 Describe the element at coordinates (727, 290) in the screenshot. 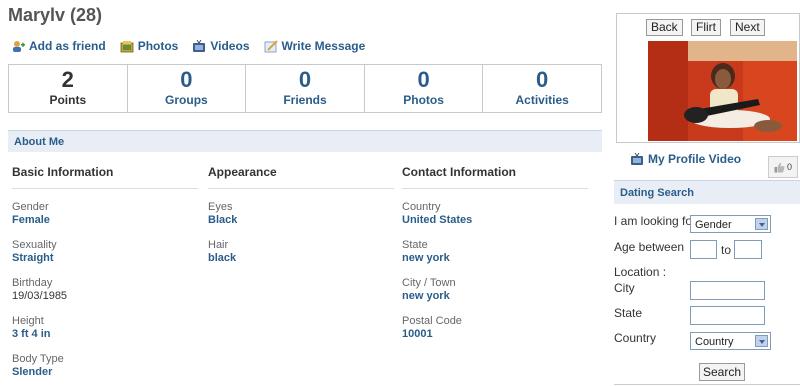

I see `city-input` at that location.